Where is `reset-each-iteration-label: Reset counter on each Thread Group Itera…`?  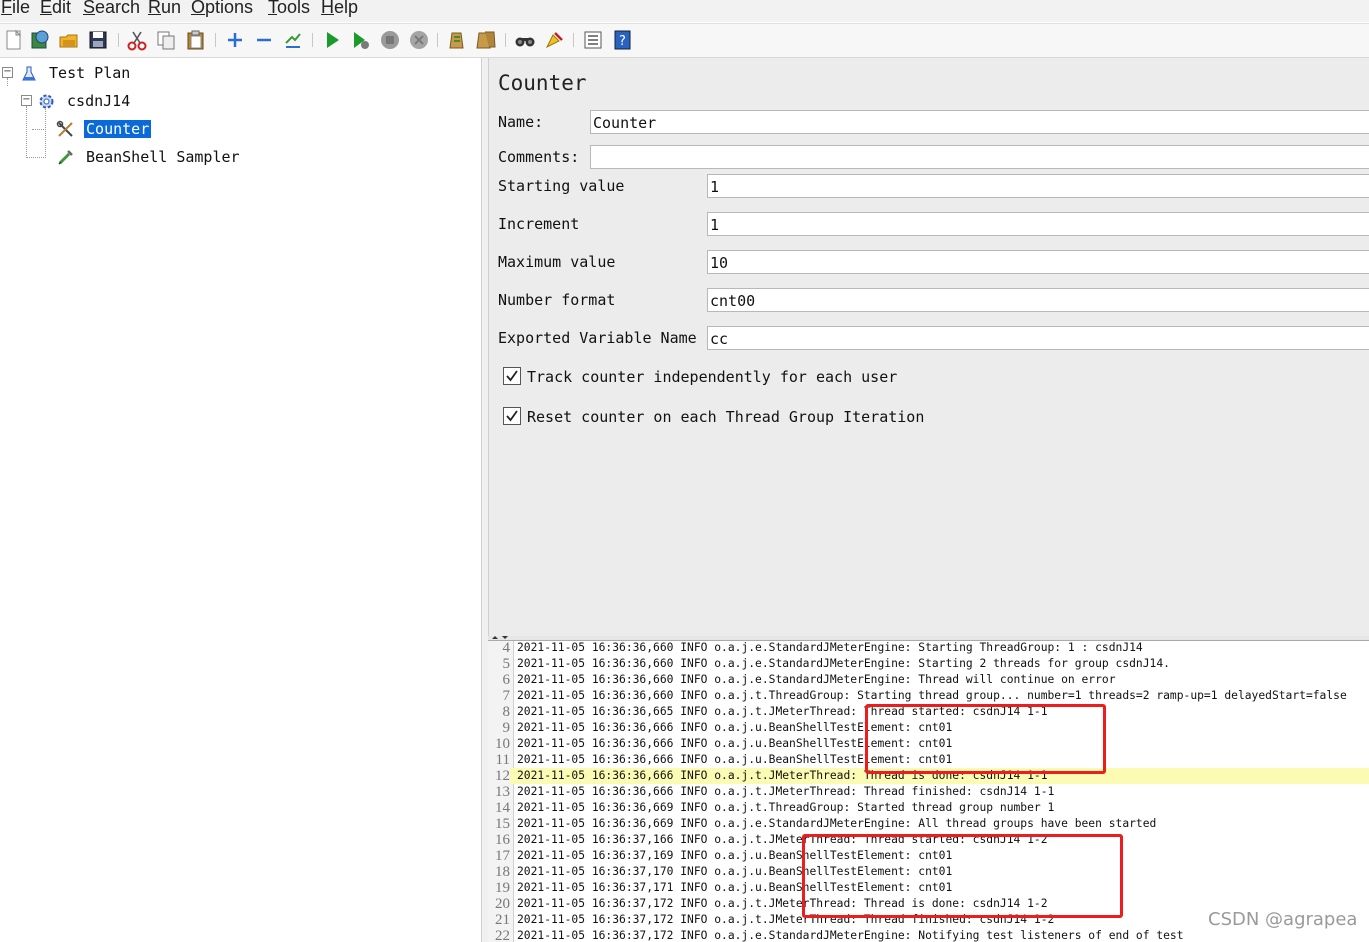
reset-each-iteration-label: Reset counter on each Thread Group Itera… is located at coordinates (726, 417).